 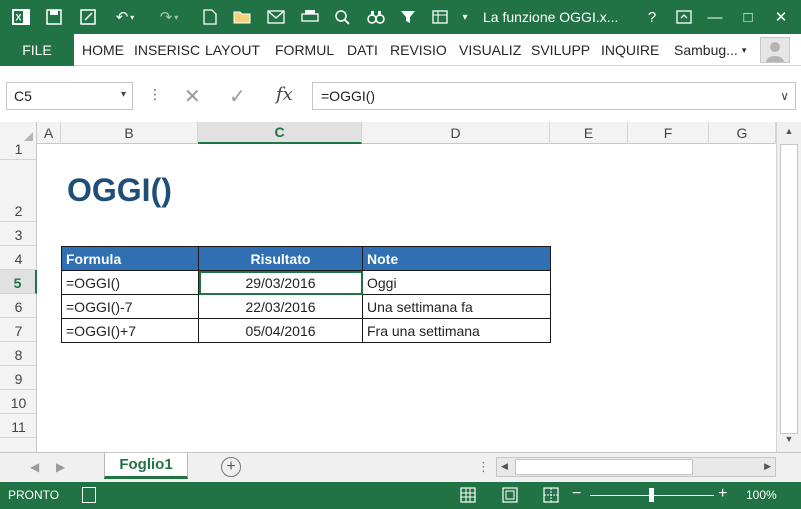 I want to click on next-sheet-icon: ▶, so click(x=60, y=467).